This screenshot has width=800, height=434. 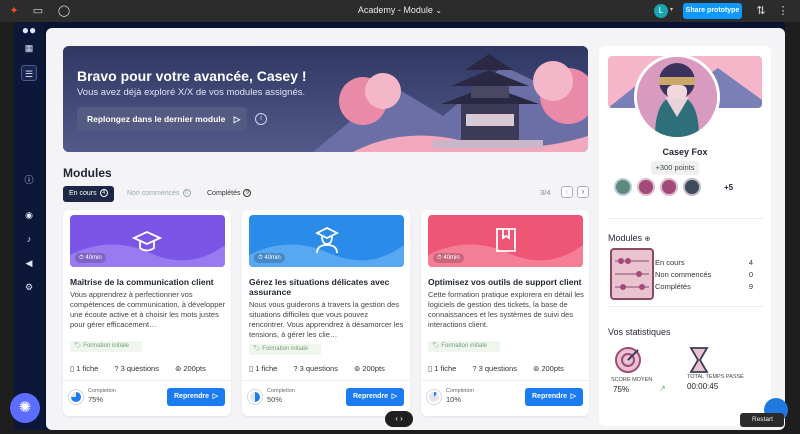 I want to click on gear-icon: ⚙, so click(x=29, y=287).